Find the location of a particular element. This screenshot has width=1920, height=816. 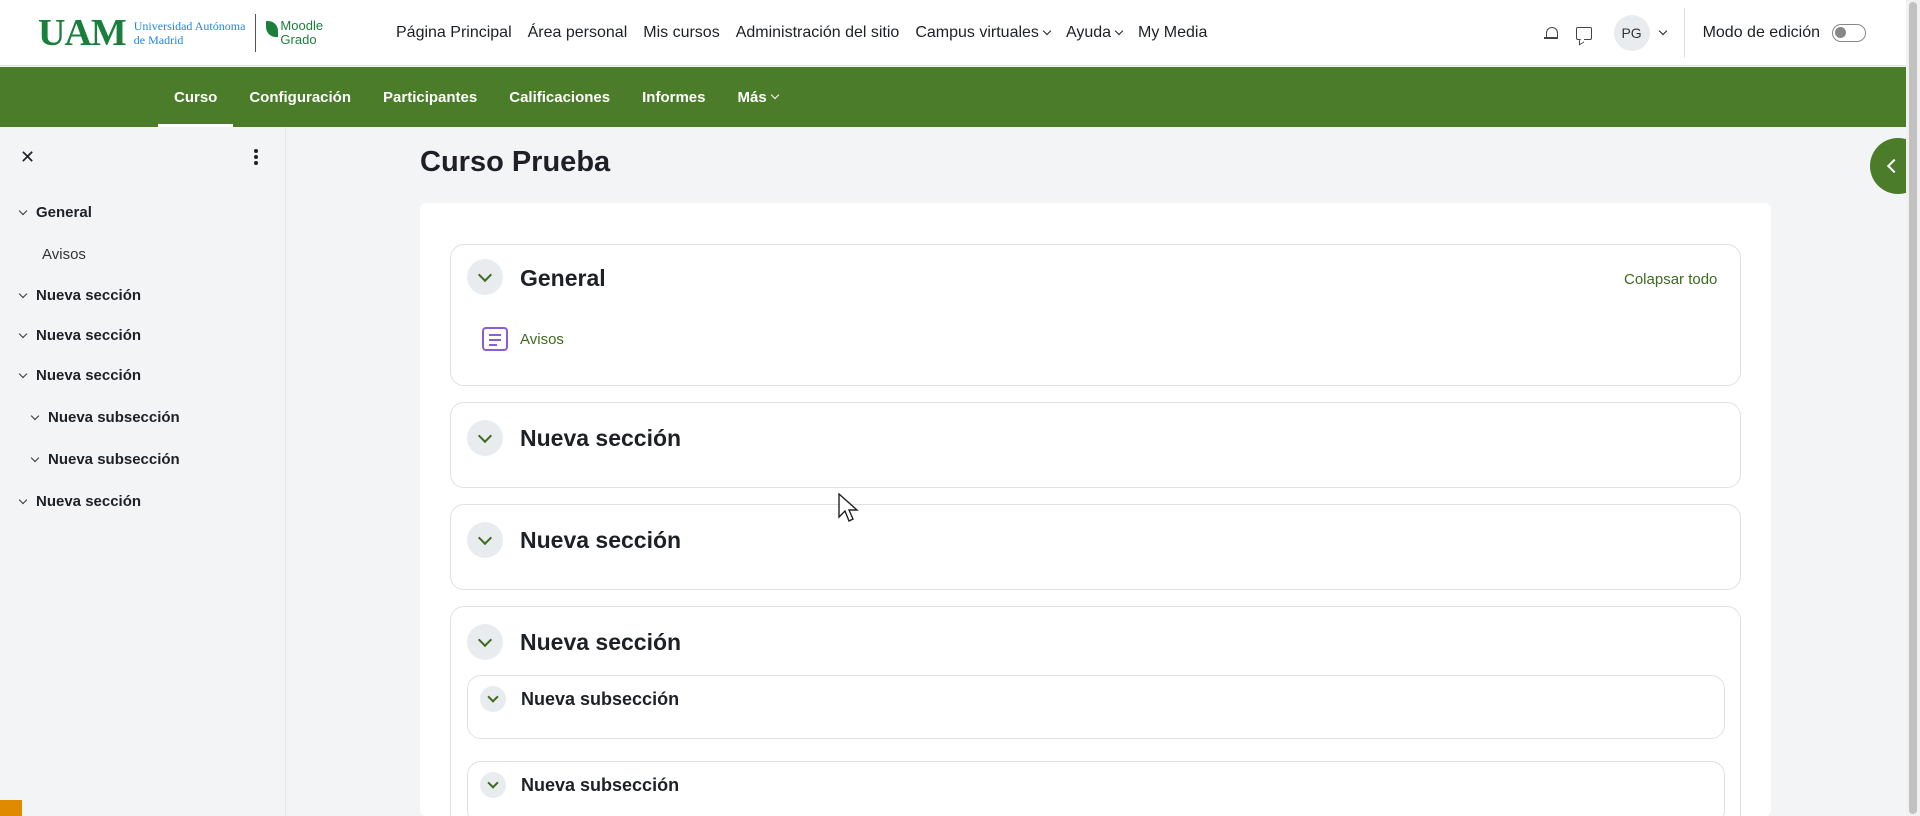

page-scrollbar is located at coordinates (1913, 408).